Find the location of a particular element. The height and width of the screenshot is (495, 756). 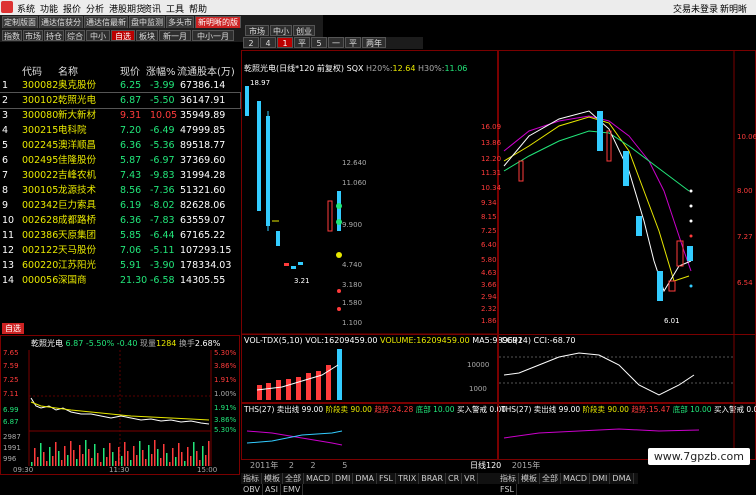

indicator2-tab-5: DMA is located at coordinates (622, 478).